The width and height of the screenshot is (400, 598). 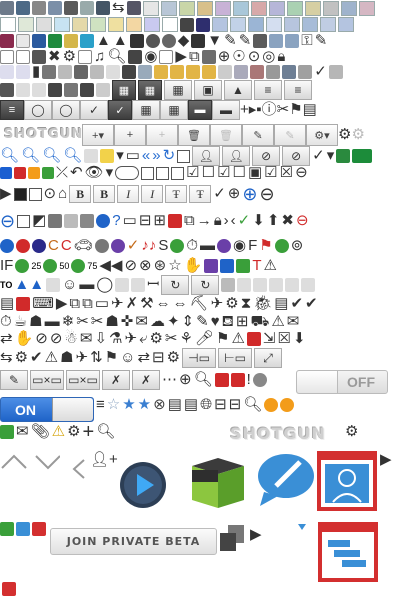 What do you see at coordinates (113, 405) in the screenshot?
I see `star-icon: ☆` at bounding box center [113, 405].